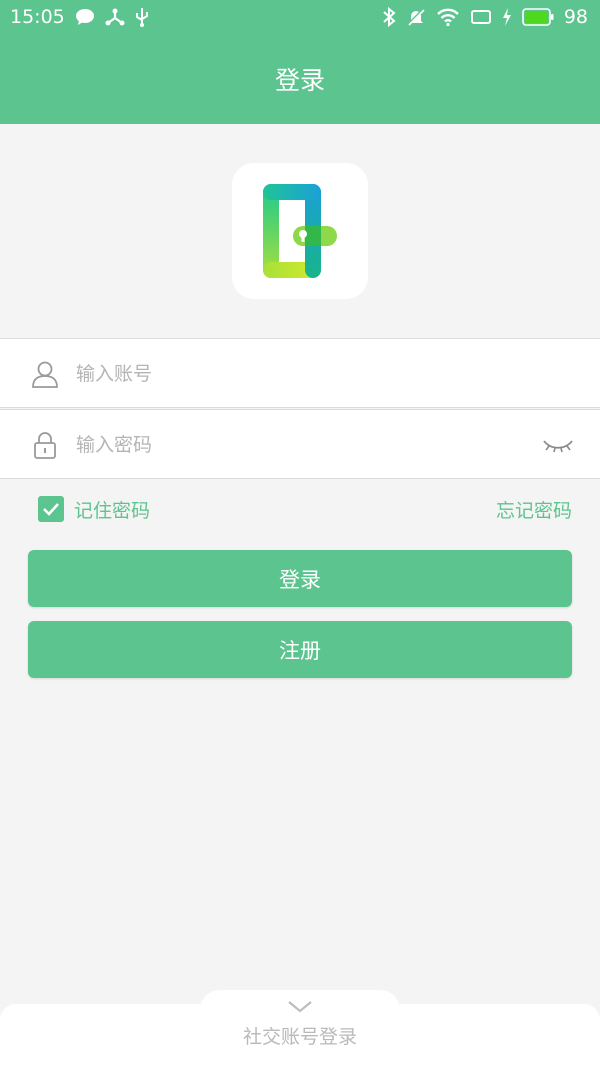 This screenshot has height=1067, width=600. Describe the element at coordinates (507, 17) in the screenshot. I see `charging-icon` at that location.